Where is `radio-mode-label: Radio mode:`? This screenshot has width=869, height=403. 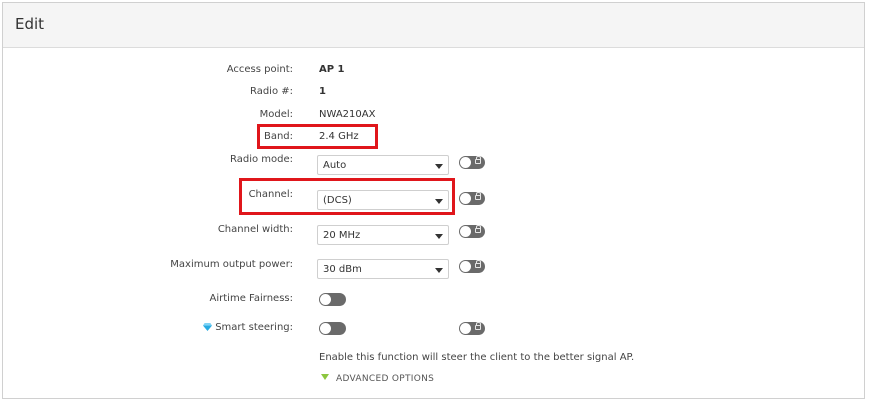
radio-mode-label: Radio mode: is located at coordinates (261, 159).